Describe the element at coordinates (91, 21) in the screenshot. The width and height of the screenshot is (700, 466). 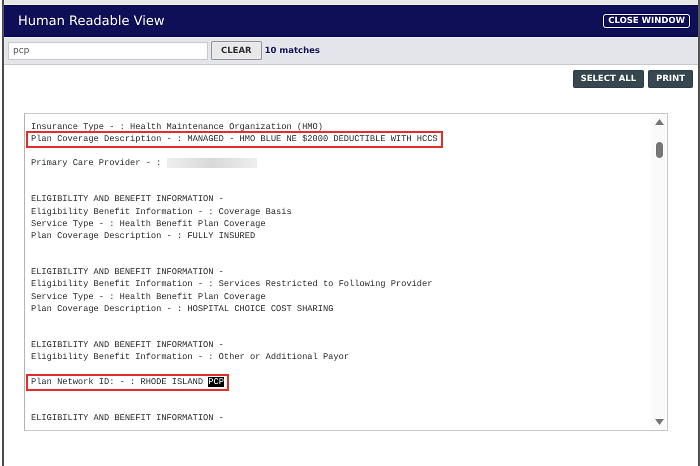
I see `window-title: Human Readable View` at that location.